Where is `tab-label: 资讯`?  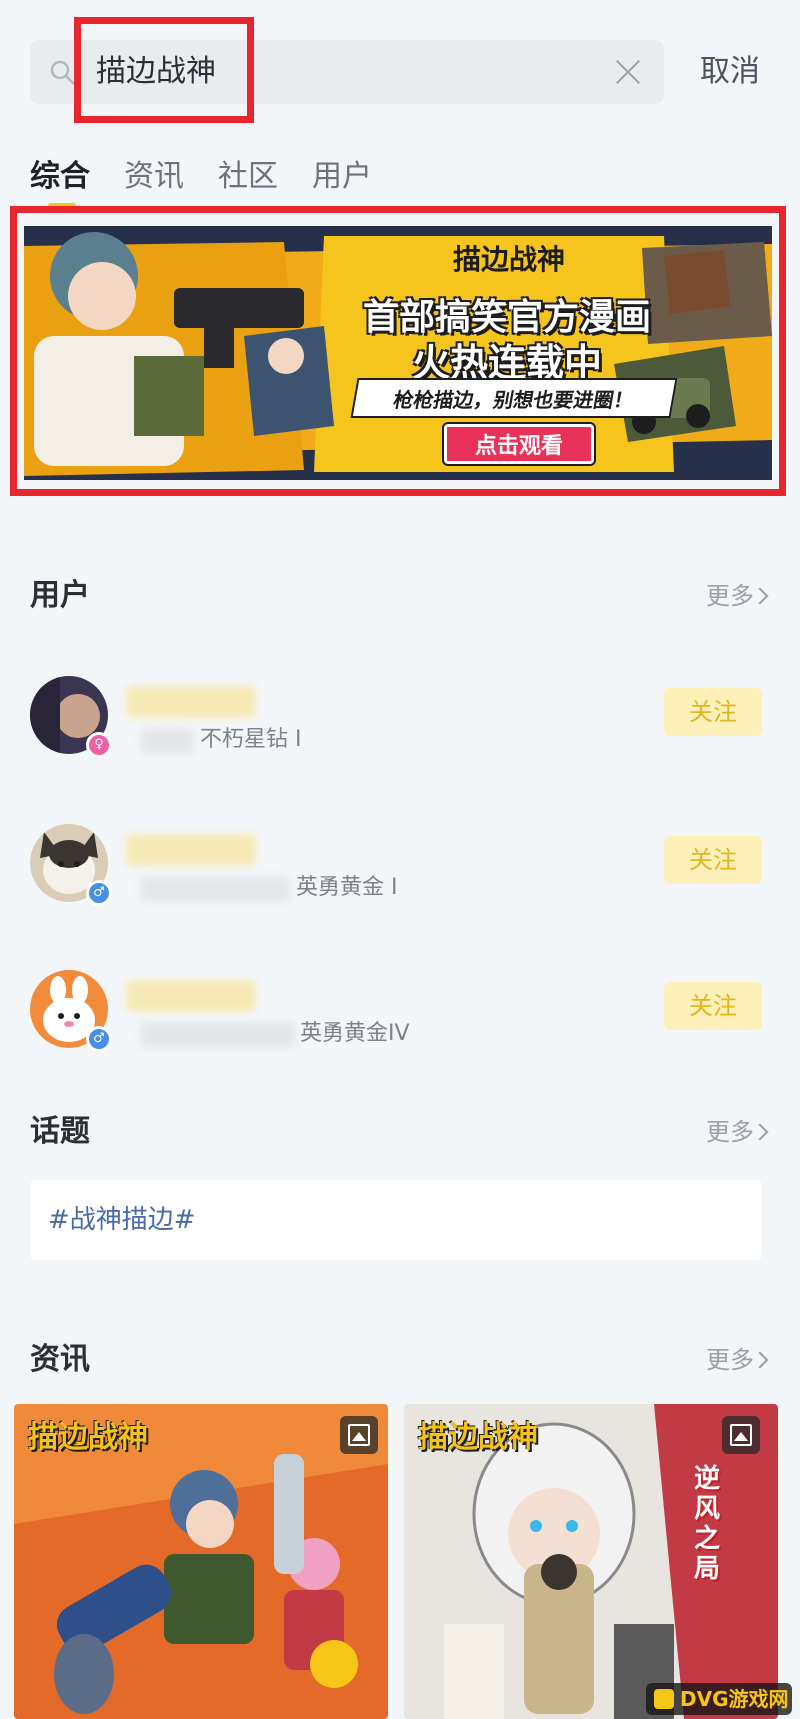
tab-label: 资讯 is located at coordinates (154, 176).